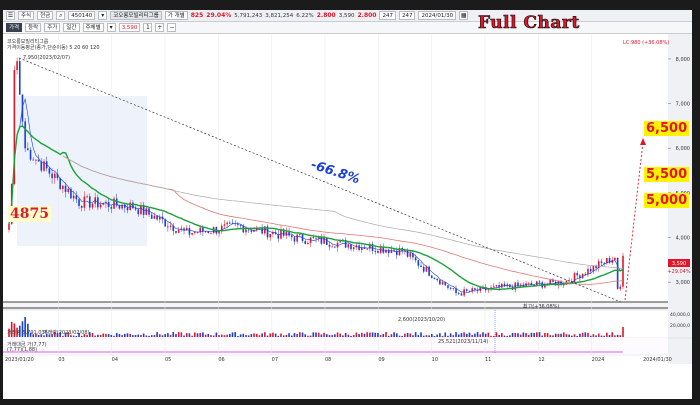 The image size is (700, 405). I want to click on change-value: 825, so click(197, 15).